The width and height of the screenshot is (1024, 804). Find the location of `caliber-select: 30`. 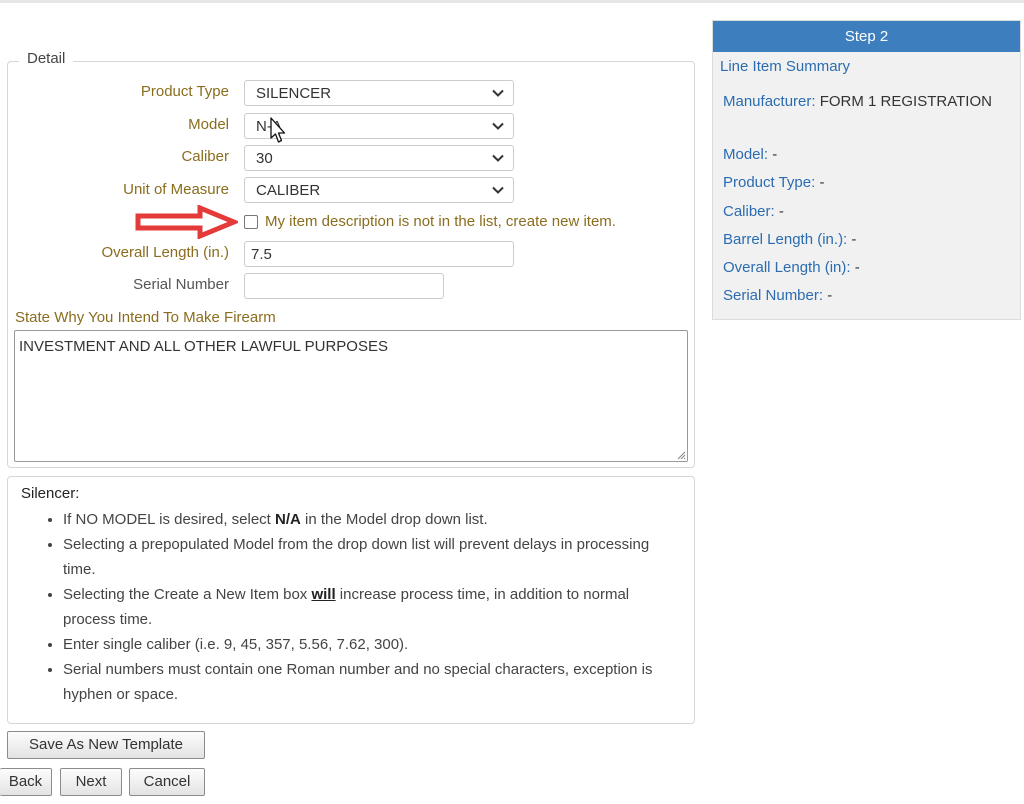

caliber-select: 30 is located at coordinates (379, 158).